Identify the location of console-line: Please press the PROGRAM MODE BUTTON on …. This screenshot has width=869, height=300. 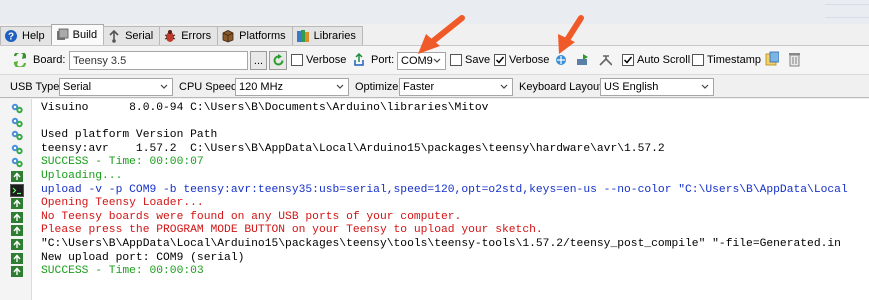
(292, 230).